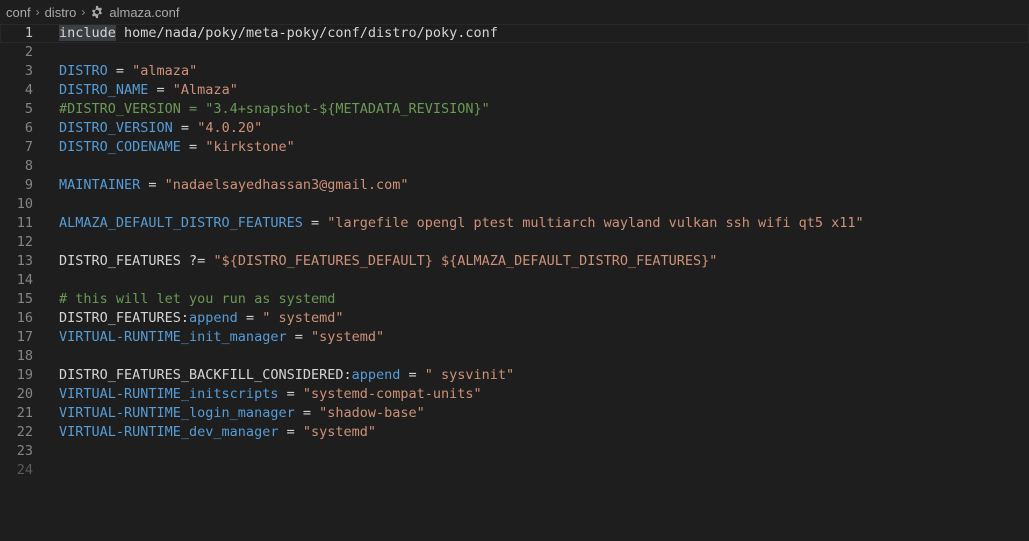 The width and height of the screenshot is (1029, 541). I want to click on code-token: "Almaza", so click(205, 90).